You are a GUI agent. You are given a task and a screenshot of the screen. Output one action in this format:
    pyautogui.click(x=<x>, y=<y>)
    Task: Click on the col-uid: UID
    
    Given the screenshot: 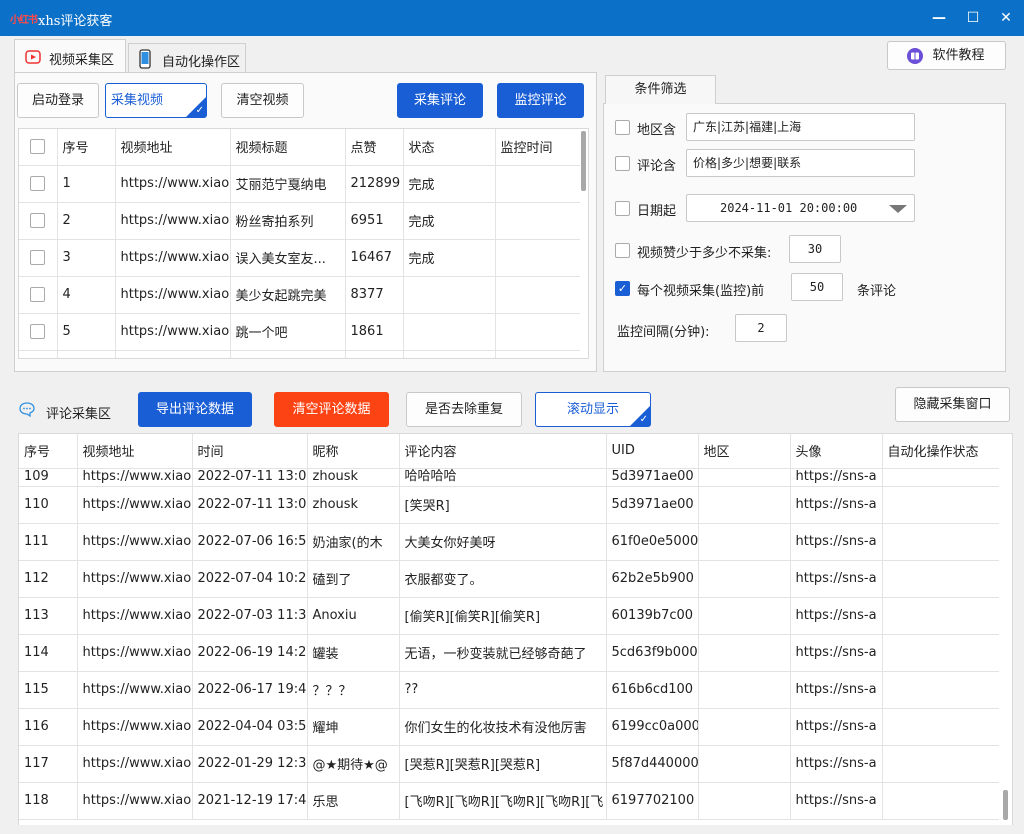 What is the action you would take?
    pyautogui.click(x=652, y=451)
    